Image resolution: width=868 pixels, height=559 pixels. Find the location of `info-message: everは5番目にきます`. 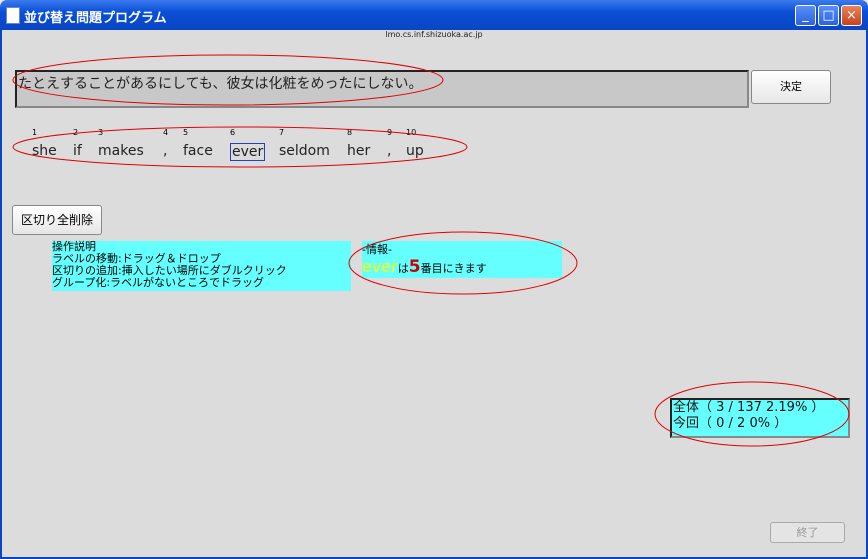

info-message: everは5番目にきます is located at coordinates (424, 267).